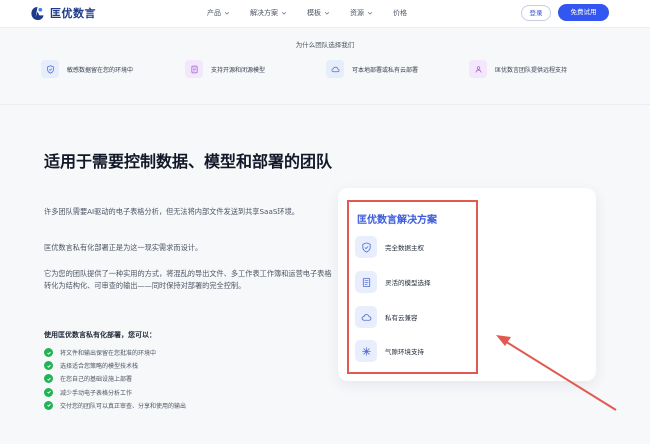 This screenshot has width=650, height=444. Describe the element at coordinates (325, 104) in the screenshot. I see `section-divider` at that location.